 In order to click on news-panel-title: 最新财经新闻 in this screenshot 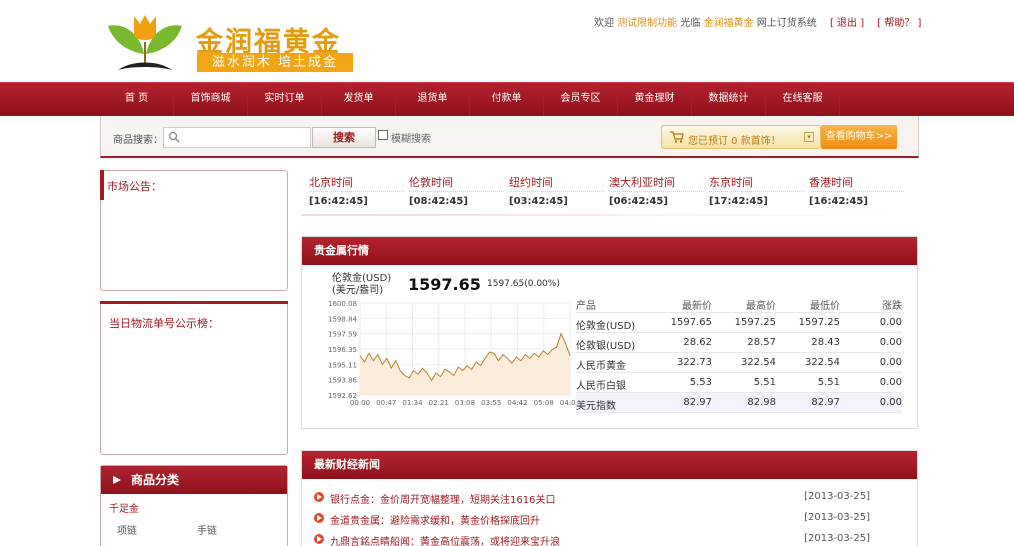, I will do `click(609, 465)`.